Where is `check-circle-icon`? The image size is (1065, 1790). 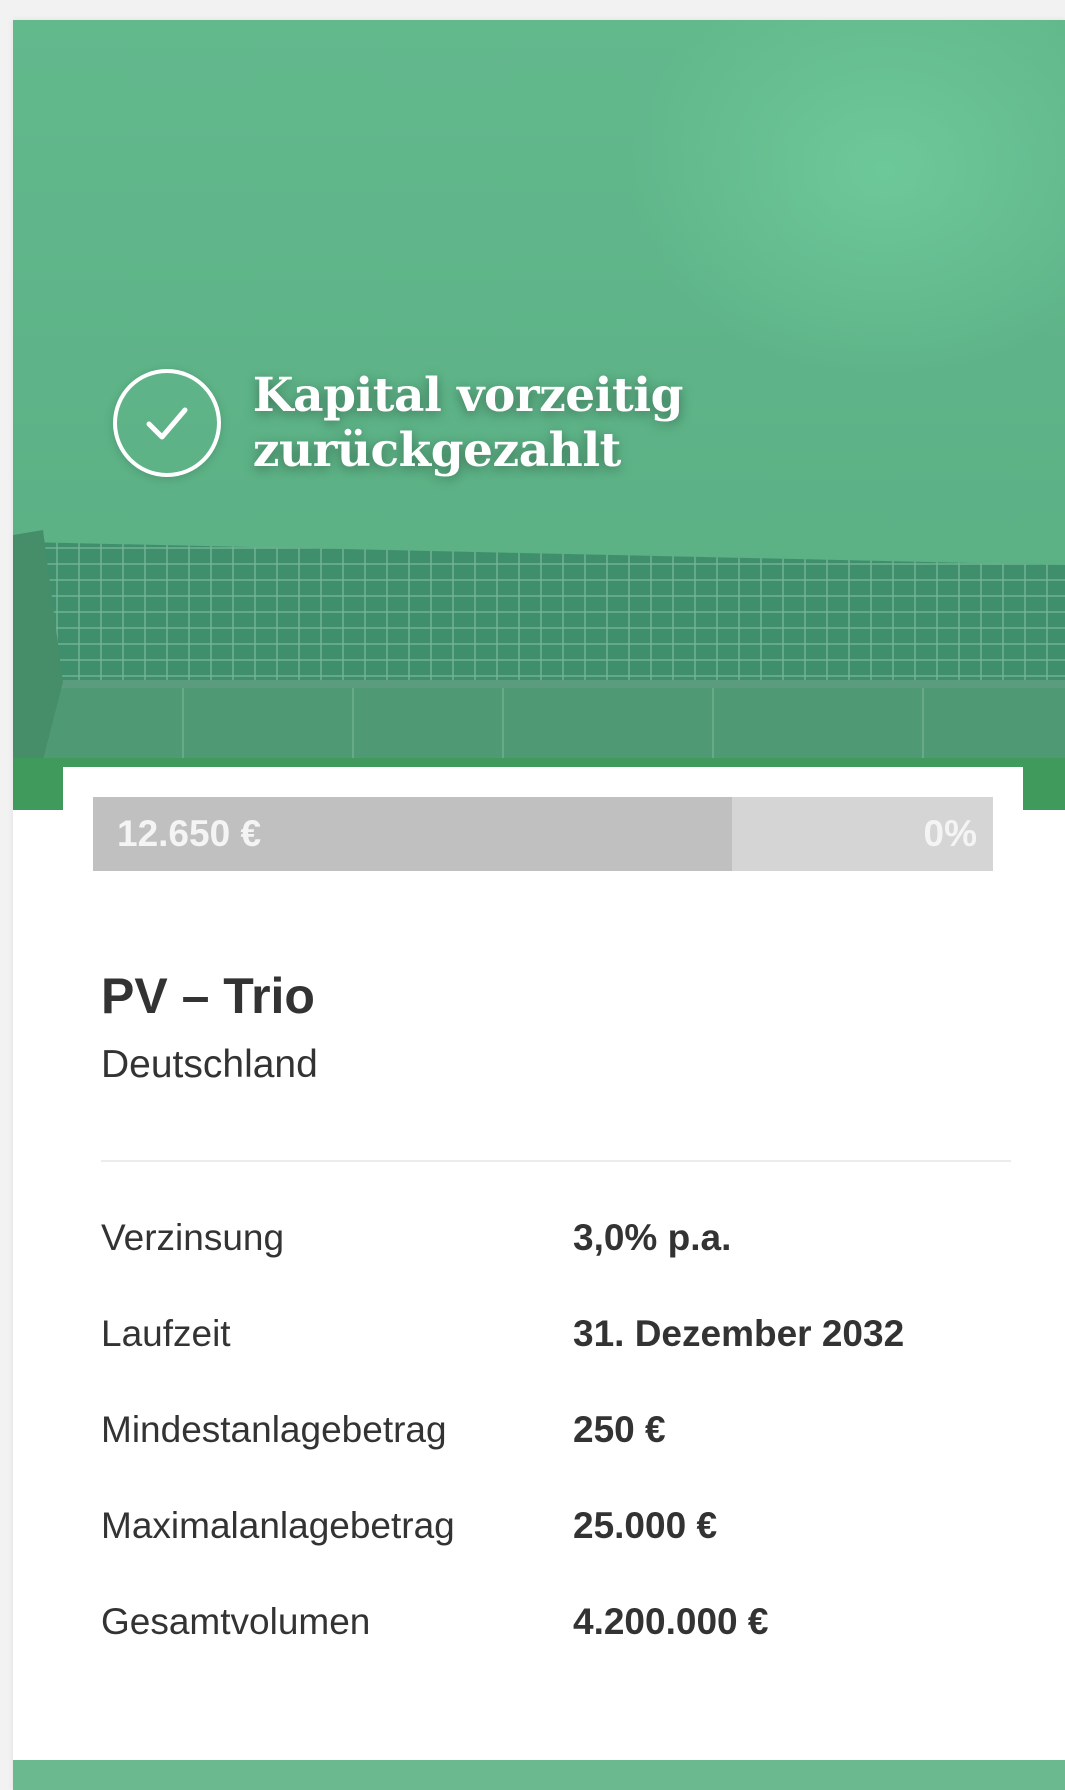 check-circle-icon is located at coordinates (167, 423).